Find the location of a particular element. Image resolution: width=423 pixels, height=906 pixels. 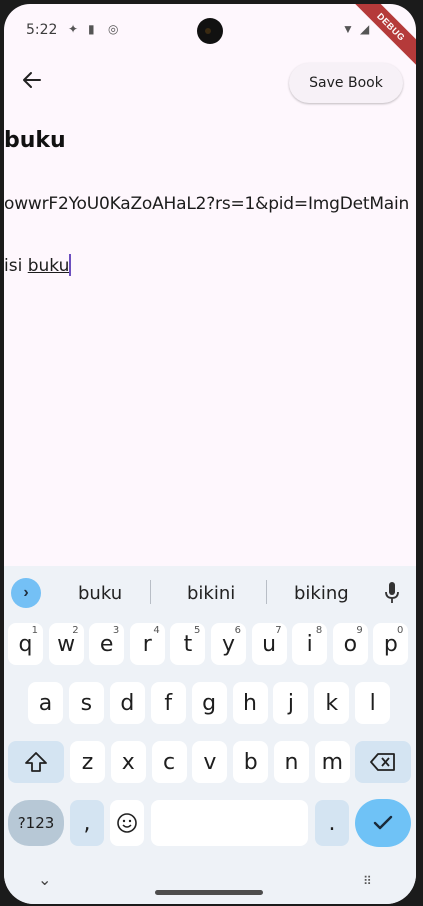

key-q: q1 is located at coordinates (25, 644).